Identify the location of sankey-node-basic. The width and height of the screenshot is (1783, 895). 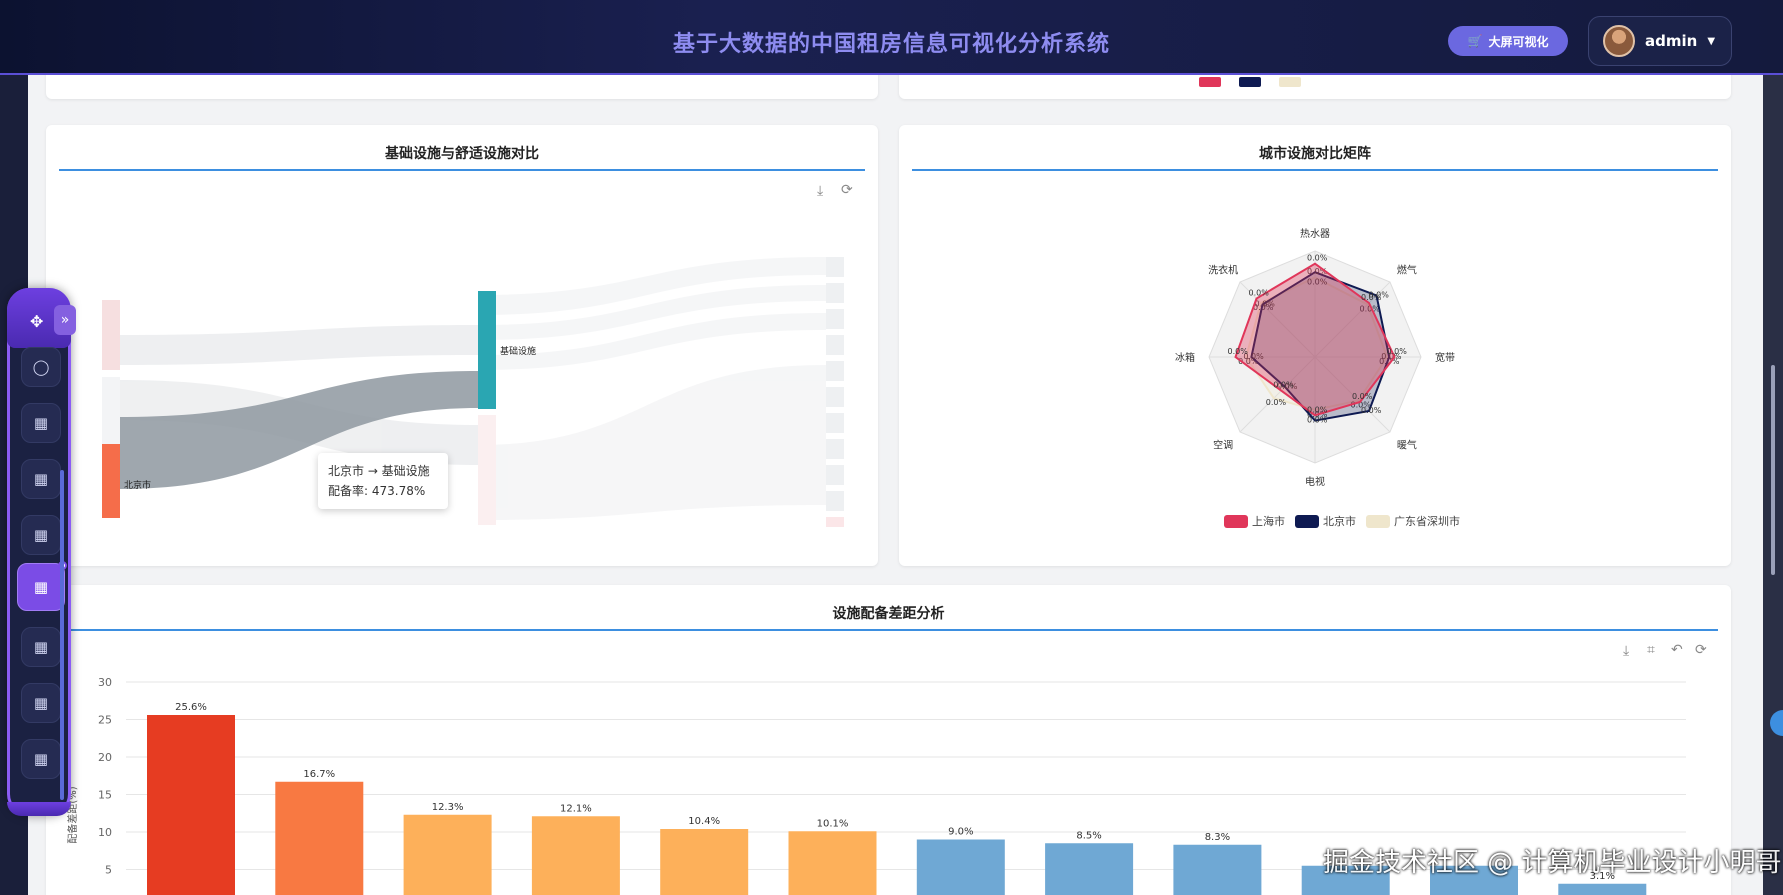
(487, 350).